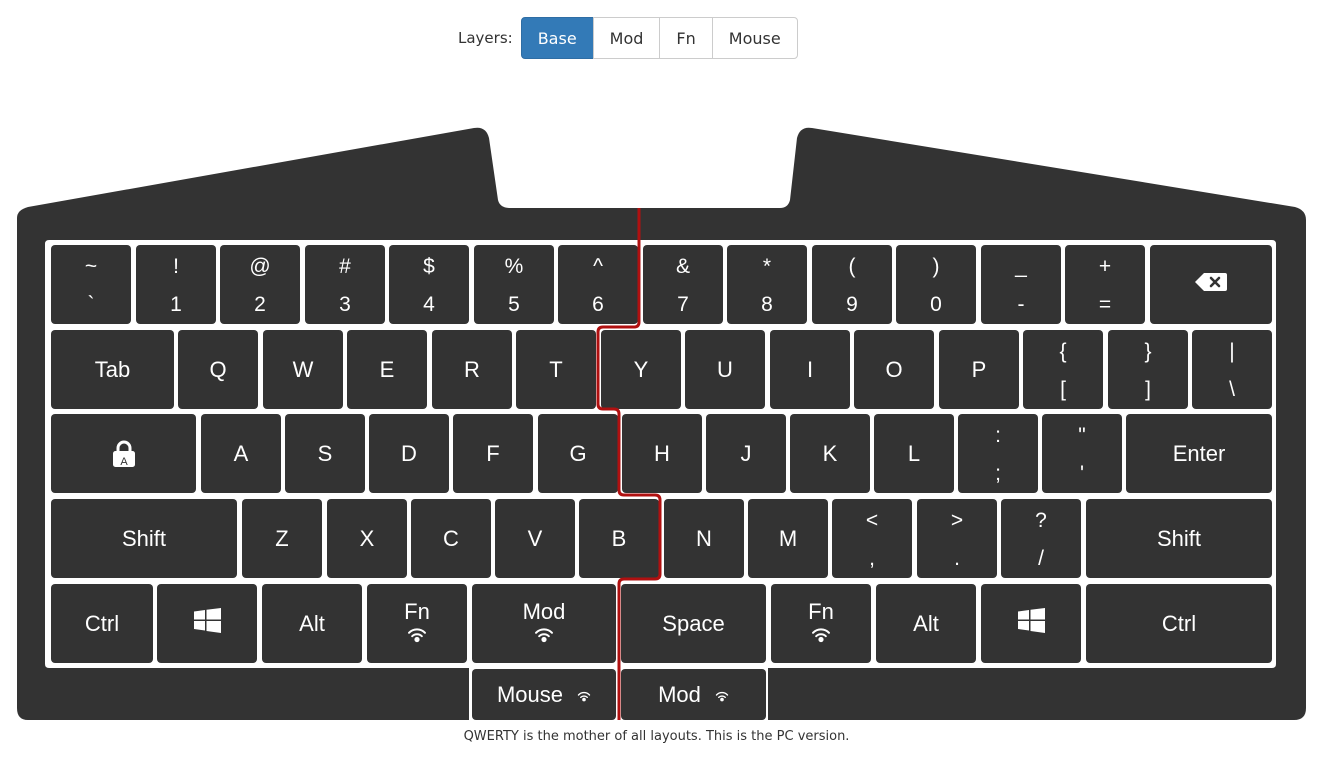 This screenshot has height=758, width=1321. I want to click on key-6-0-6: ^ 6, so click(598, 284).